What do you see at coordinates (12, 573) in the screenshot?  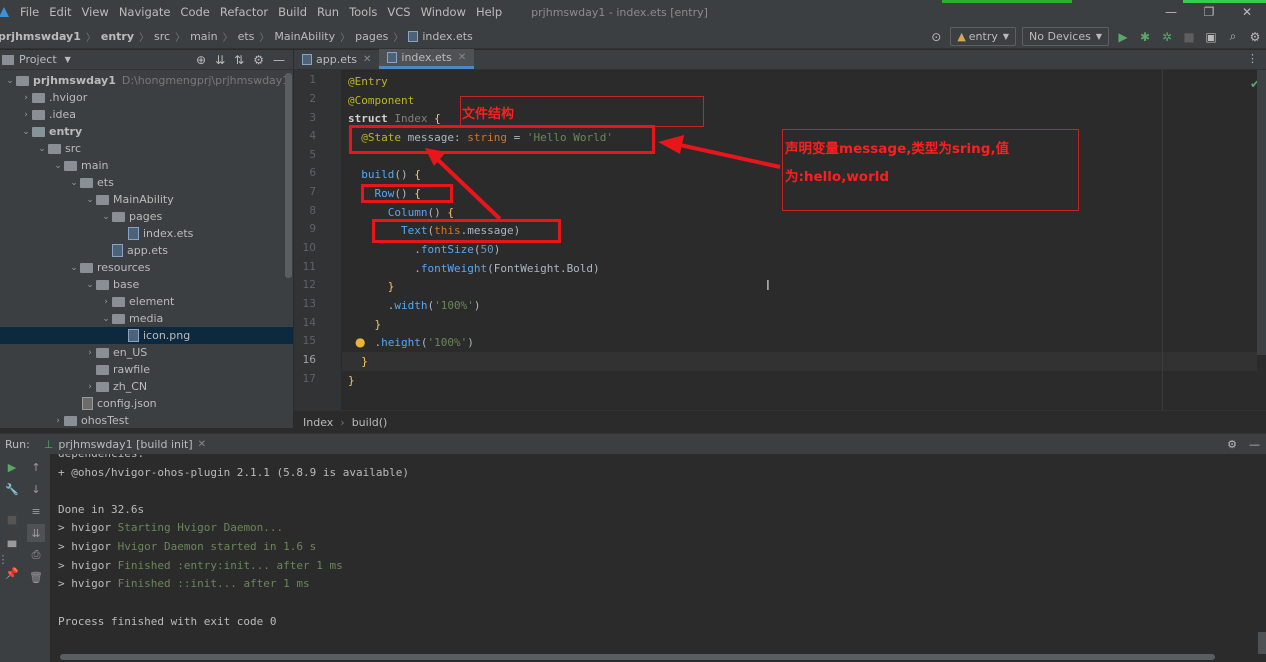 I see `pin-icon: 📌` at bounding box center [12, 573].